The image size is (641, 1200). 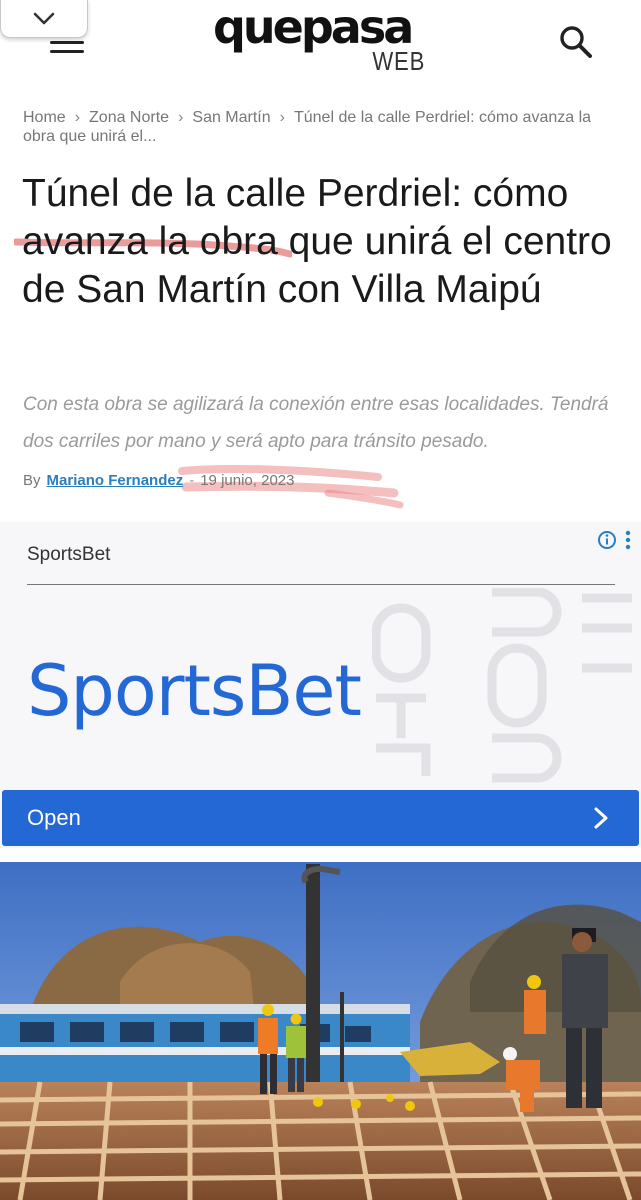 I want to click on byline-prefix: By, so click(x=32, y=480).